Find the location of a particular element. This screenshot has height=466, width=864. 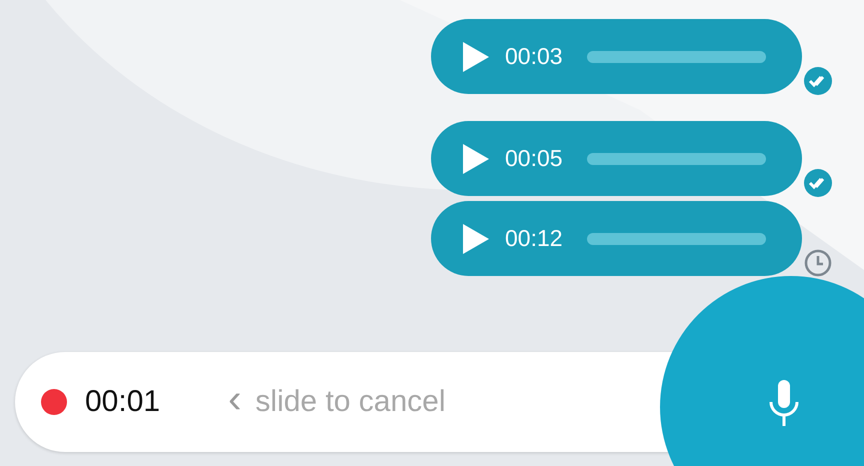

chevron-icon: ‹ is located at coordinates (235, 402).